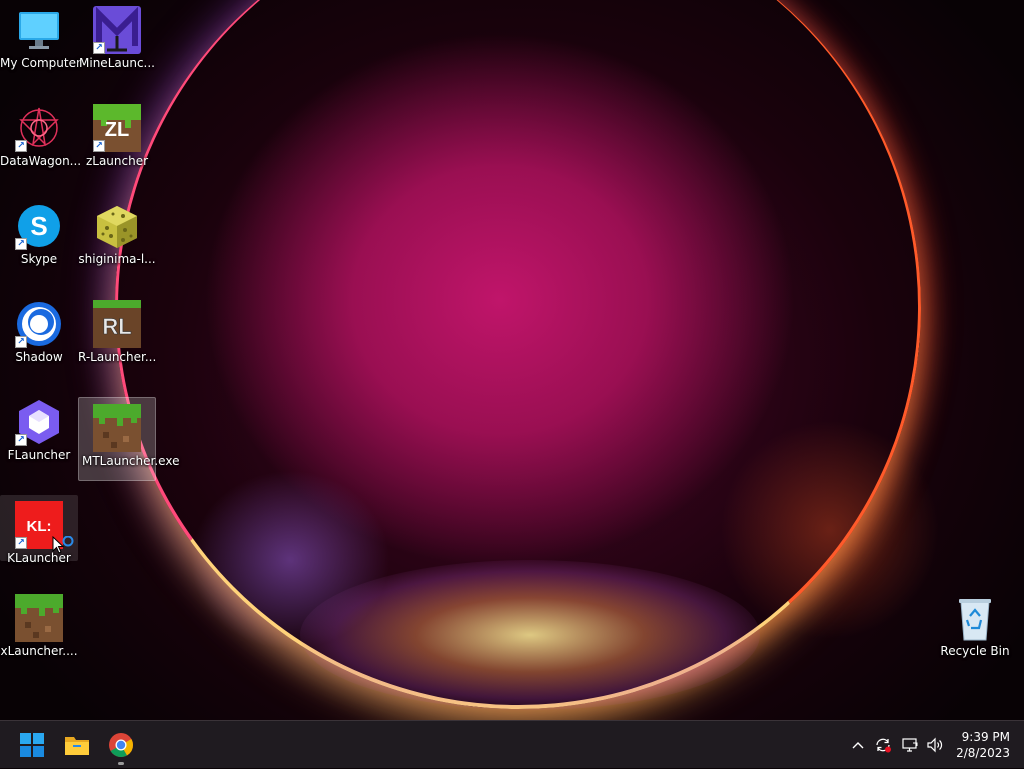  I want to click on file-explorer-button, so click(77, 745).